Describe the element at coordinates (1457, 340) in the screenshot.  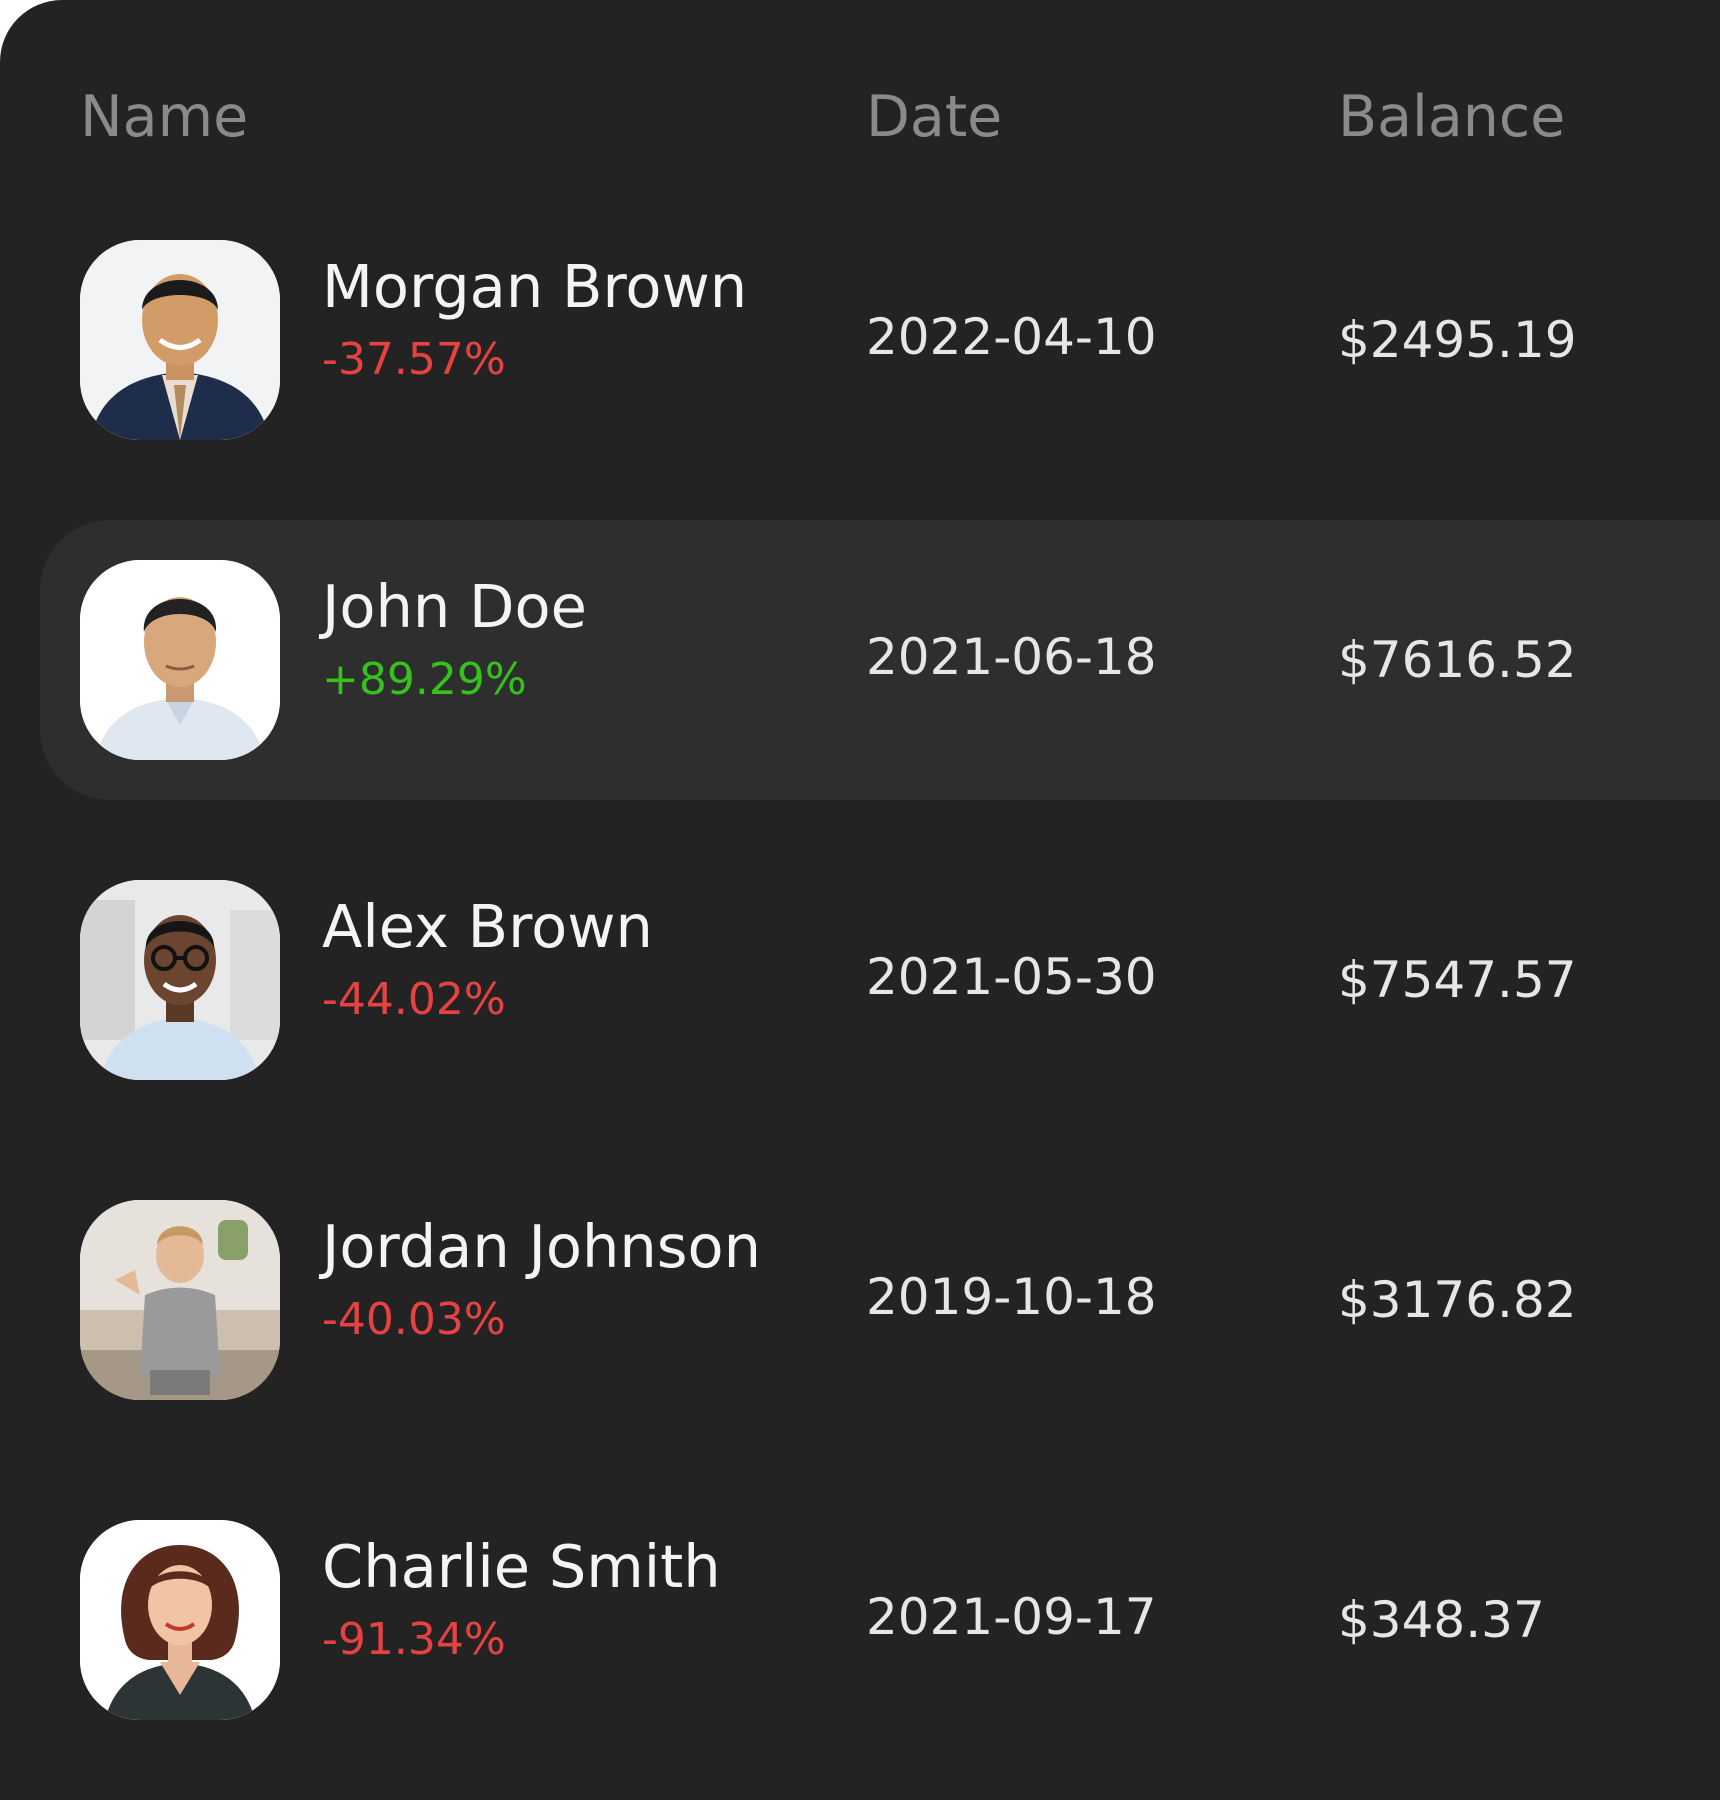
I see `row-balance: $2495.19` at that location.